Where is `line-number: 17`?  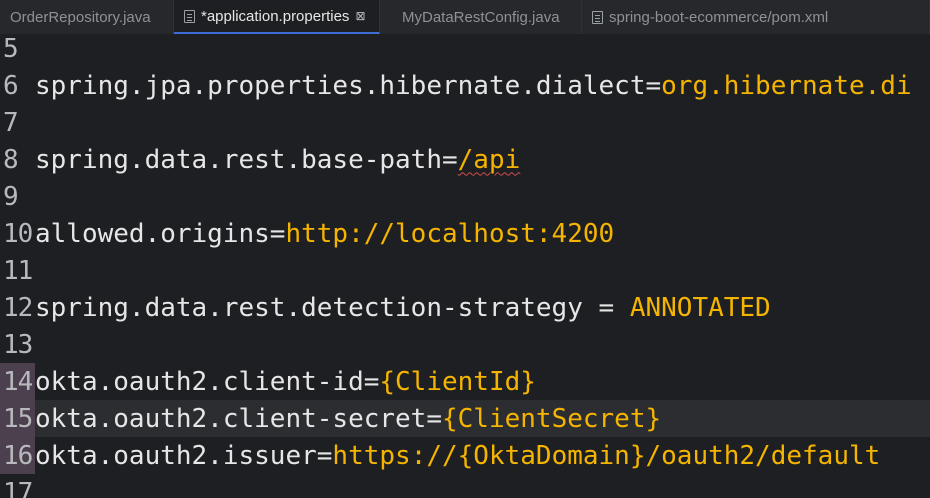 line-number: 17 is located at coordinates (18, 487).